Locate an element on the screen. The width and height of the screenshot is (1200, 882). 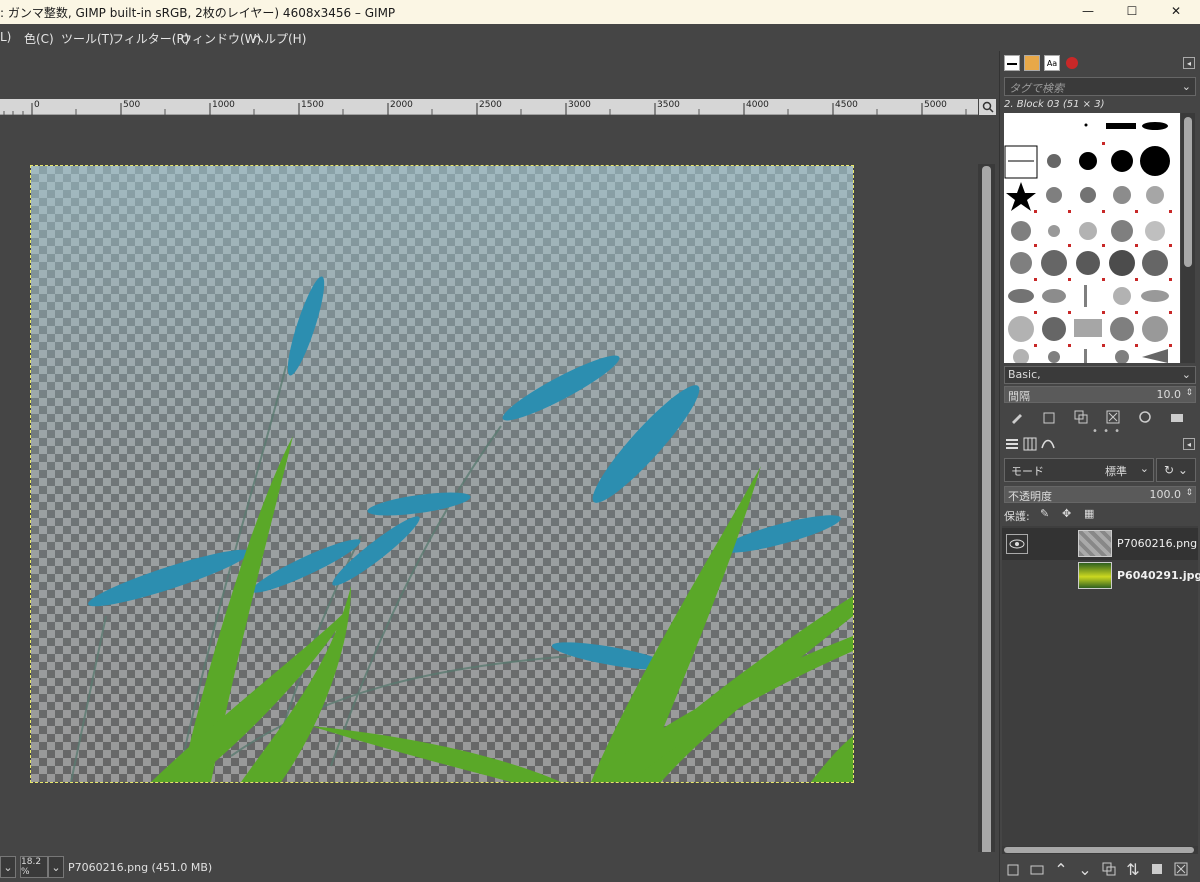
visibility-toggle is located at coordinates (1017, 544).